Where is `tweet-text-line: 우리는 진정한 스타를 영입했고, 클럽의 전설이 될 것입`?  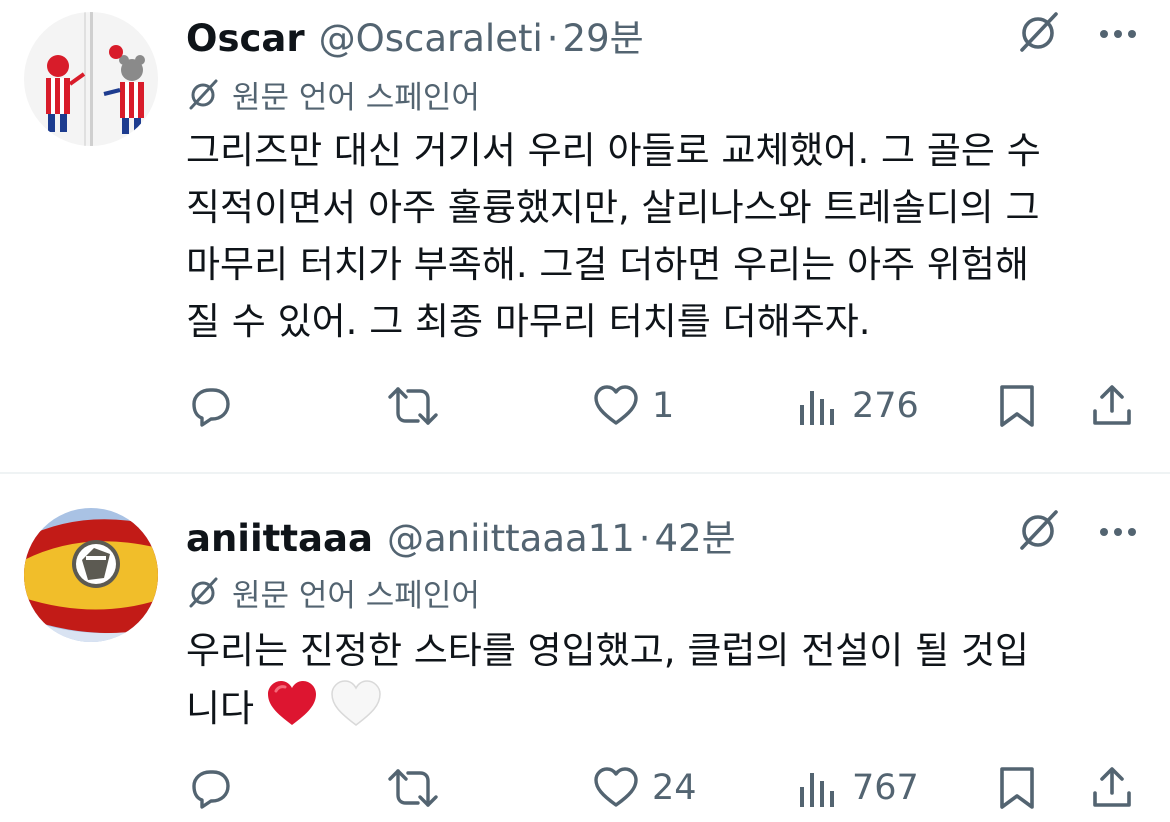 tweet-text-line: 우리는 진정한 스타를 영입했고, 클럽의 전설이 될 것입 is located at coordinates (607, 650).